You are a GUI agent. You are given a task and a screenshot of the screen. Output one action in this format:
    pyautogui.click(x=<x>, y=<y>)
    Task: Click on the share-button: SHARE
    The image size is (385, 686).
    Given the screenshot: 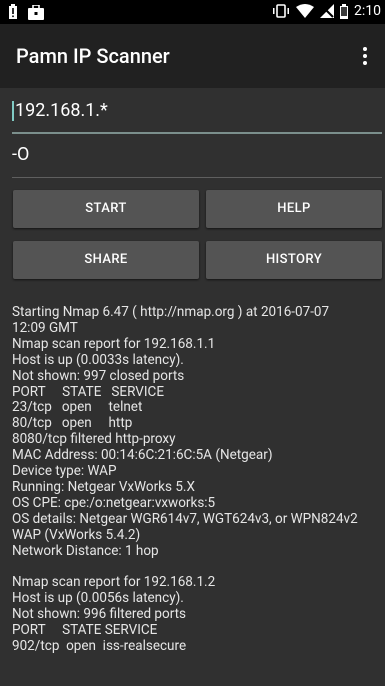 What is the action you would take?
    pyautogui.click(x=106, y=260)
    